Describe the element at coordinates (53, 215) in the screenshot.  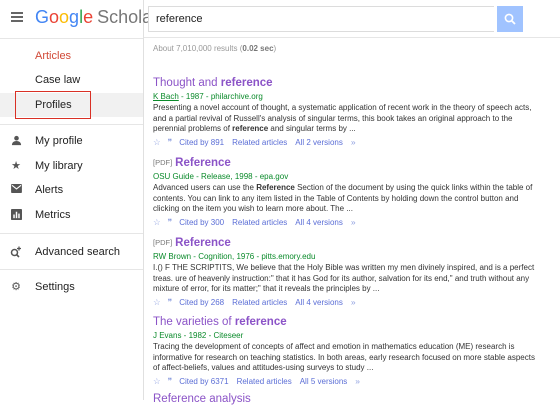
I see `sidebar-item-label: Metrics` at that location.